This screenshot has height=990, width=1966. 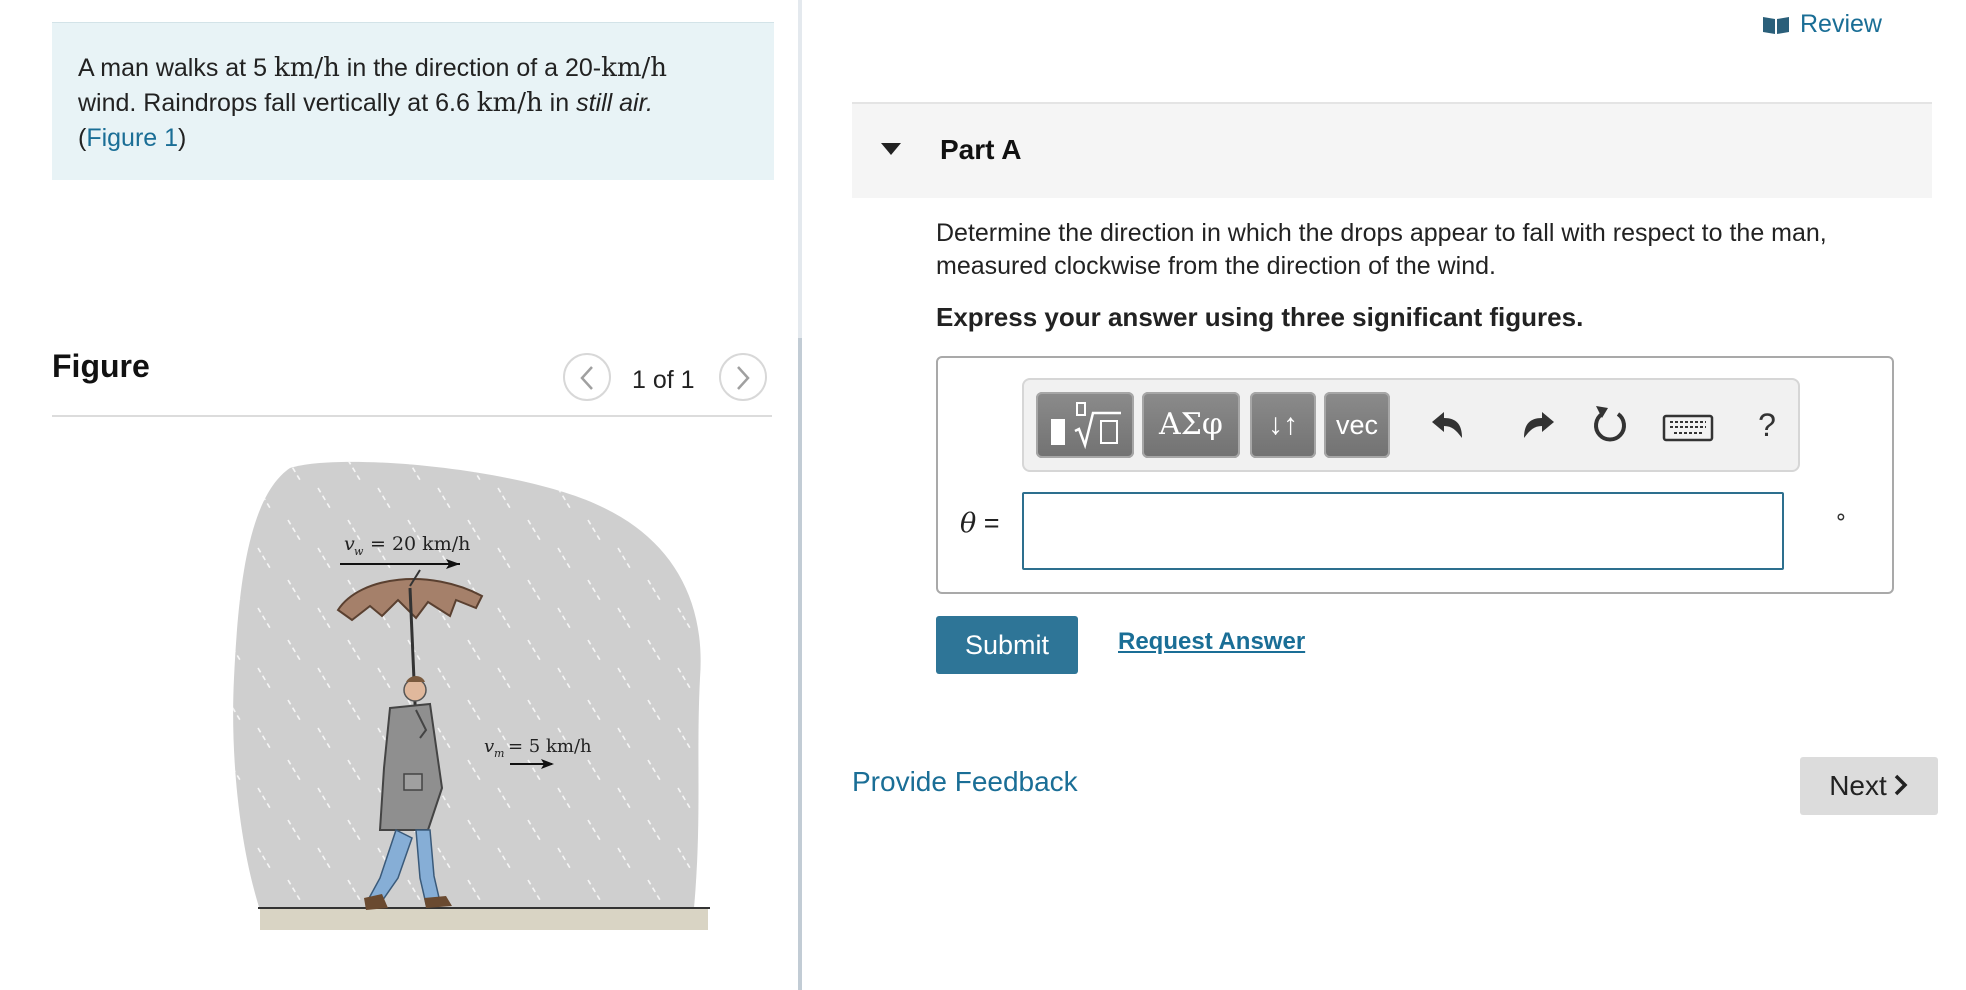 What do you see at coordinates (663, 380) in the screenshot?
I see `figure-counter: 1 of 1` at bounding box center [663, 380].